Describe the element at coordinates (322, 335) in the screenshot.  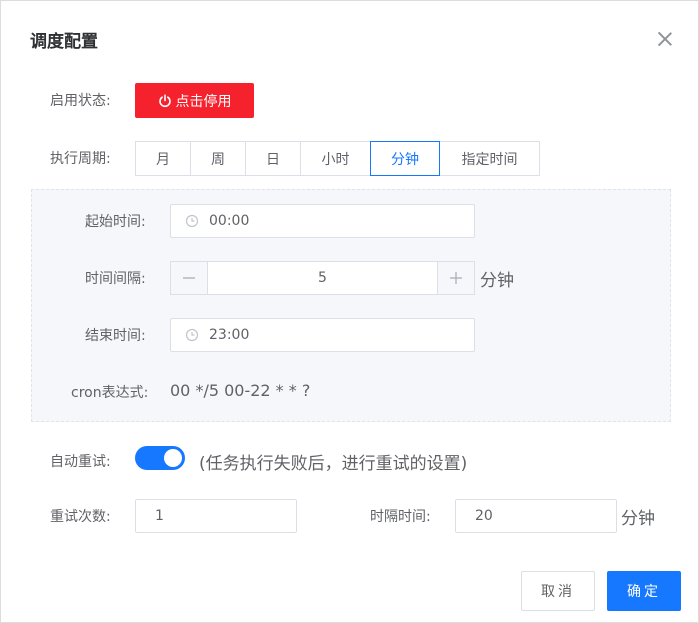
I see `end-time-picker: 23:00` at that location.